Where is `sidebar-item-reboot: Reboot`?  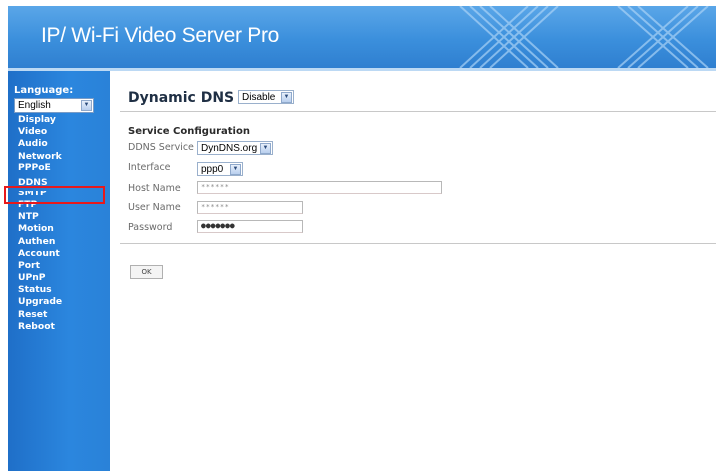 sidebar-item-reboot: Reboot is located at coordinates (59, 327).